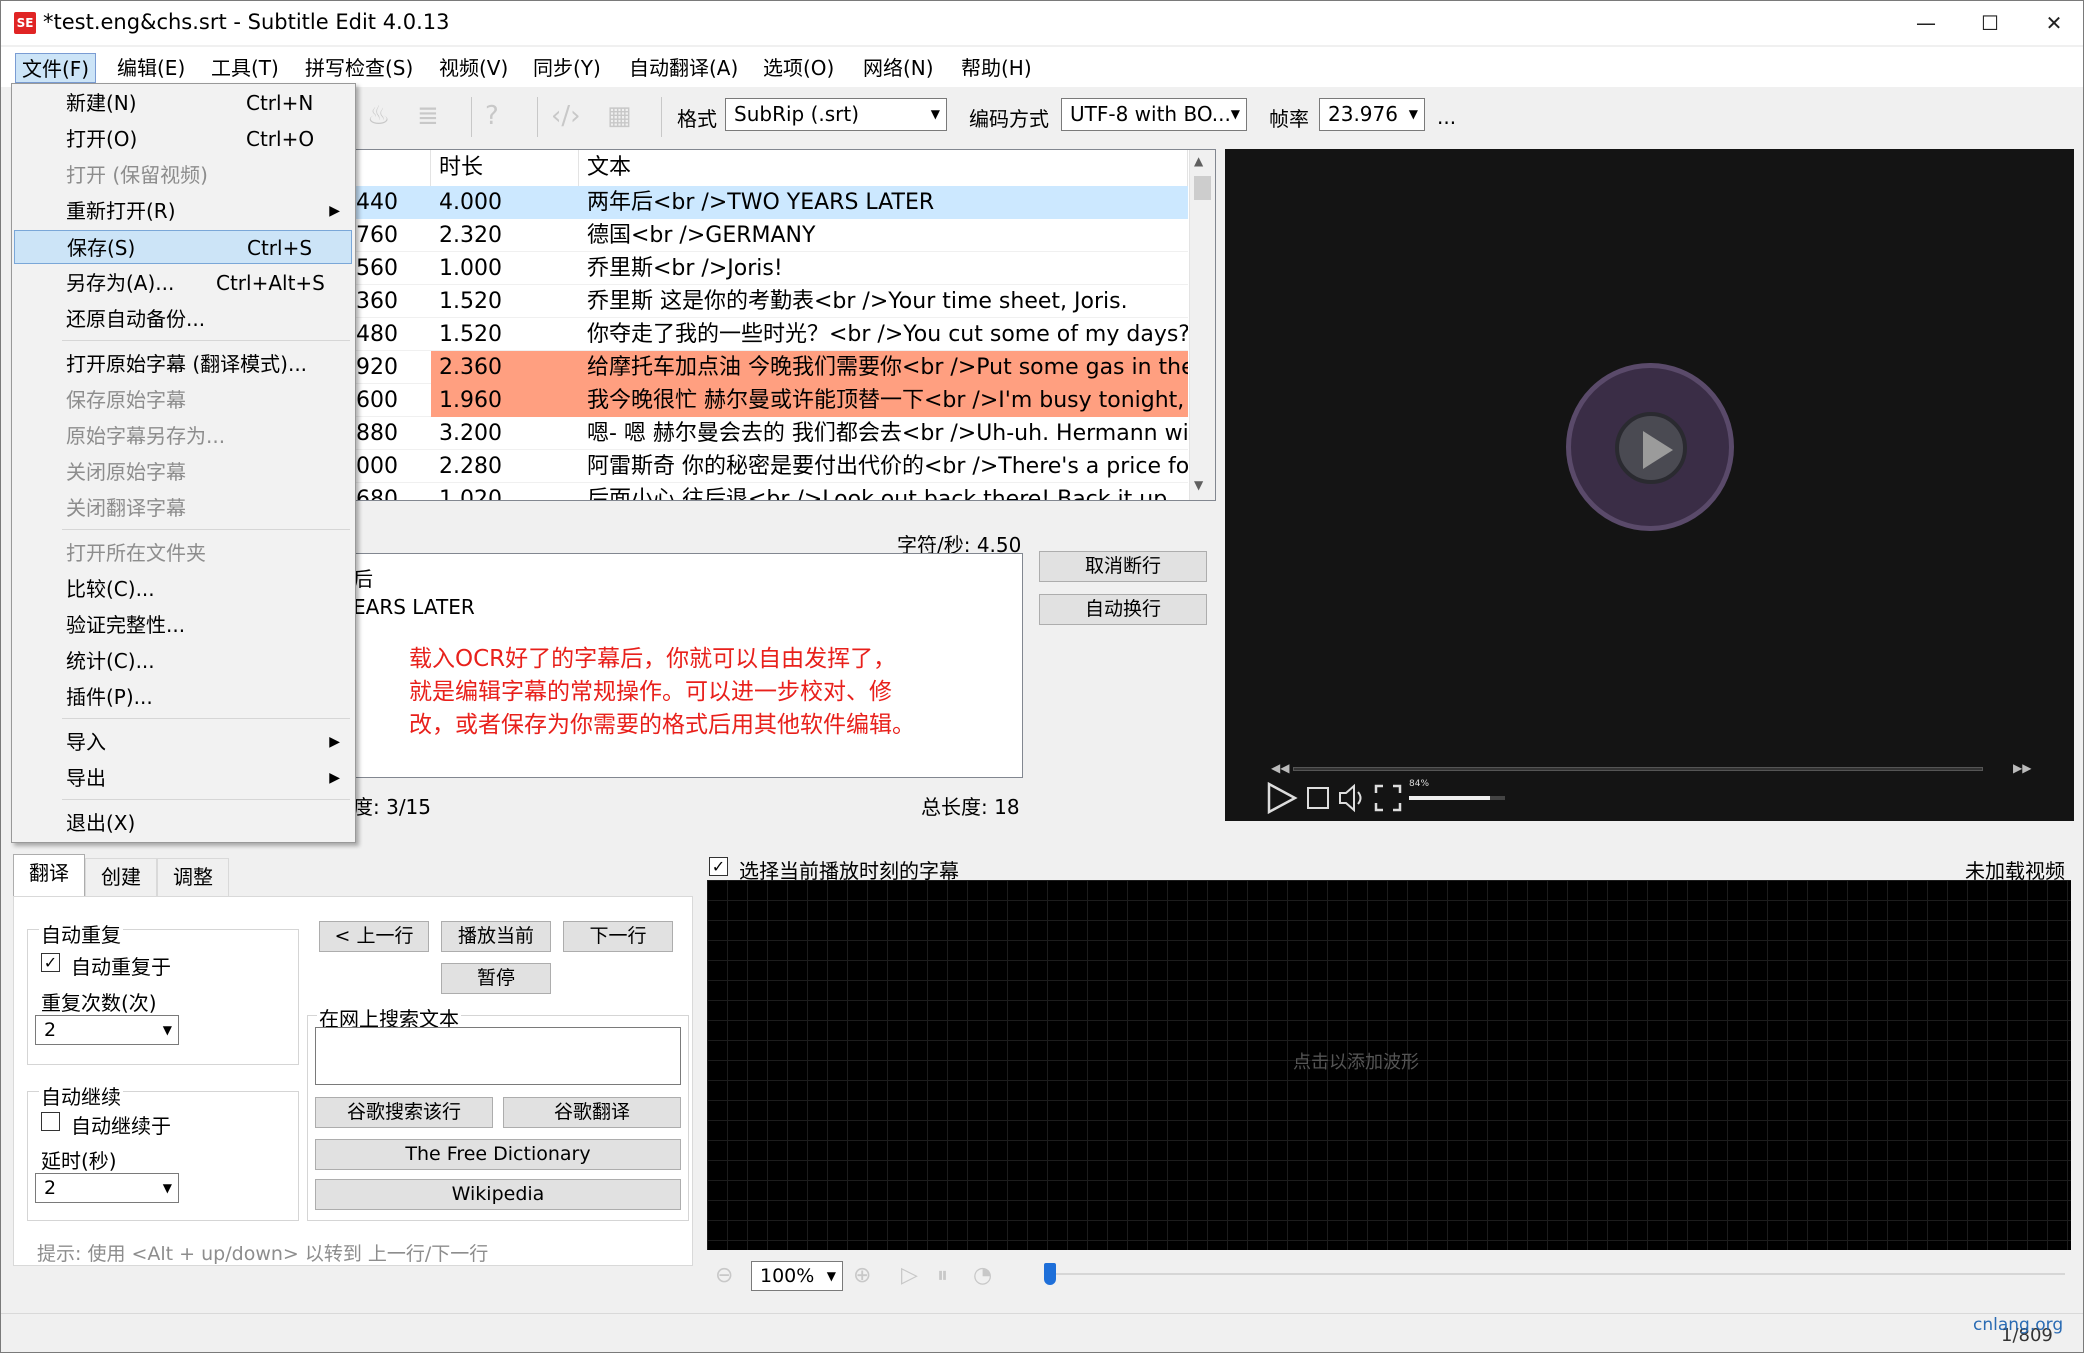 This screenshot has height=1353, width=2084. Describe the element at coordinates (359, 68) in the screenshot. I see `menu-spellcheck: 拼写检查(S)` at that location.